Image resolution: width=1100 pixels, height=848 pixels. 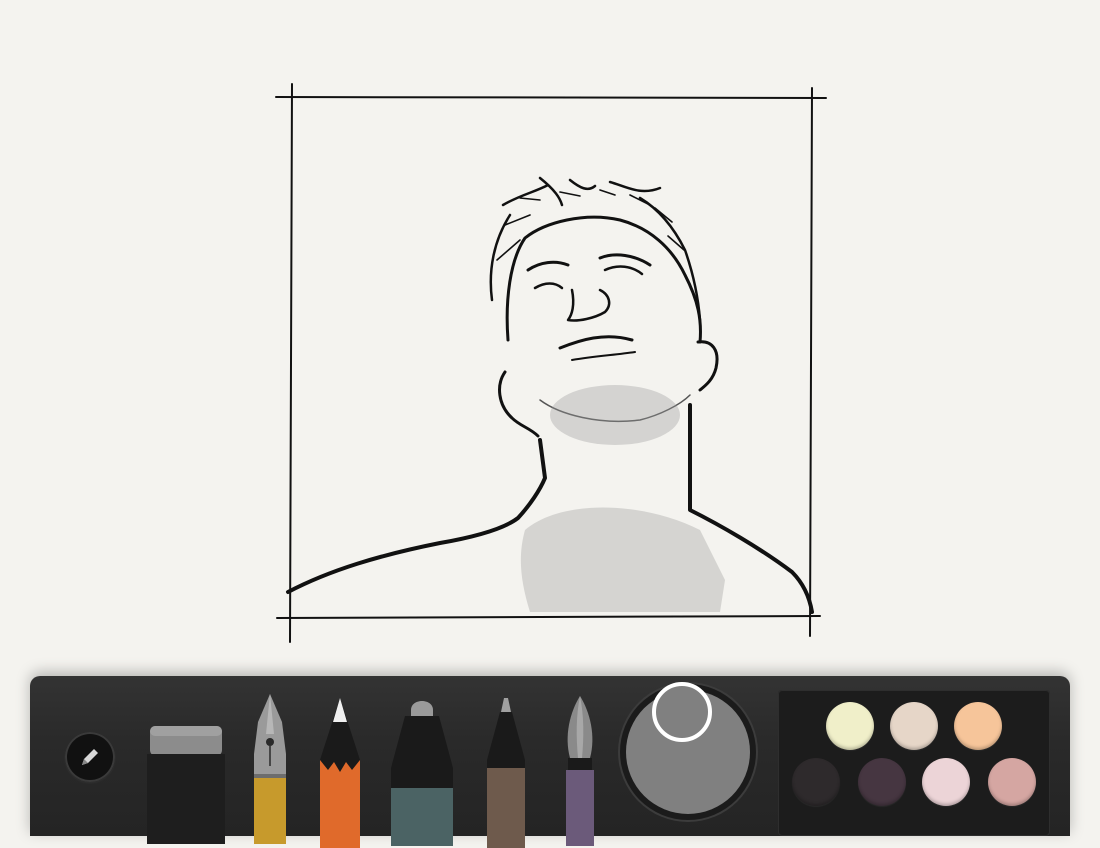 What do you see at coordinates (914, 763) in the screenshot?
I see `color-palette` at bounding box center [914, 763].